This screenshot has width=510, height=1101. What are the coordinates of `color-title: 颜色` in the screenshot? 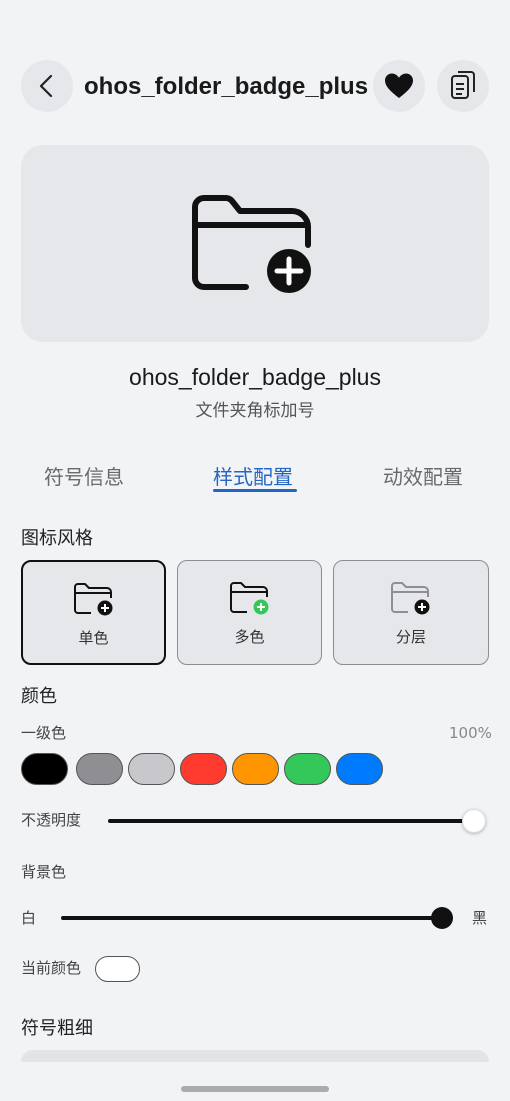 It's located at (39, 696).